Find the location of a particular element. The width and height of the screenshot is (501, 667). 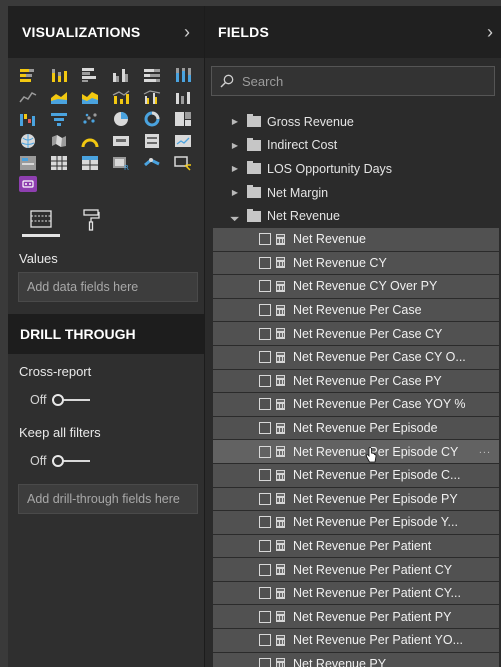

gauge-icon is located at coordinates (90, 140).